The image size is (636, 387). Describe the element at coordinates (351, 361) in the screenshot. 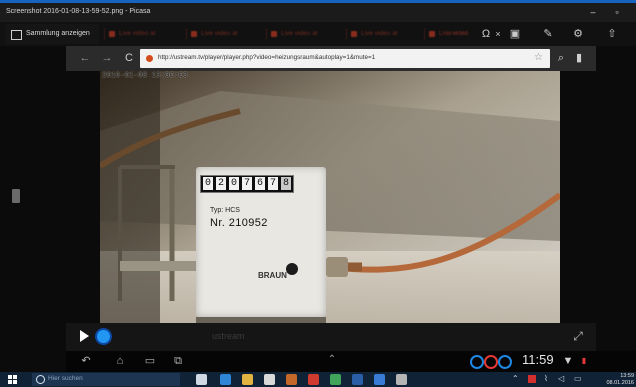

I see `system-bar: ↶ ⌂ ▭ ⧉ ⌃ 11:59 ▼ ▮` at that location.